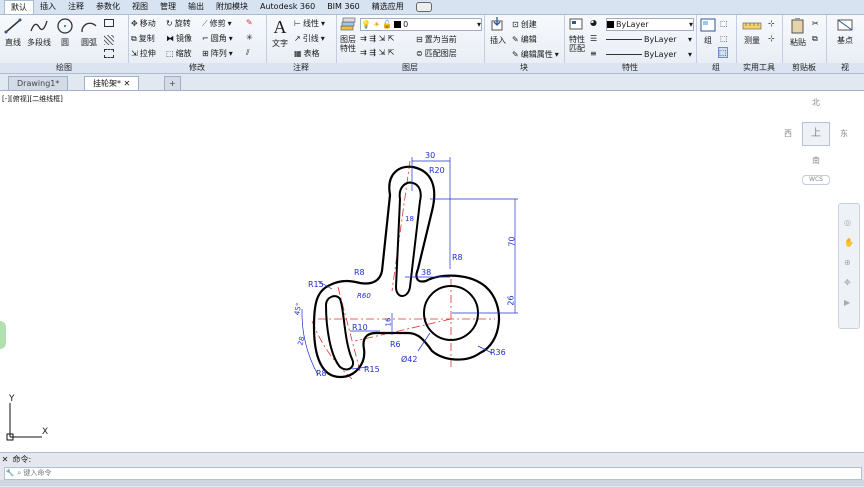  Describe the element at coordinates (343, 7) in the screenshot. I see `menu-tab-9: BIM 360` at that location.